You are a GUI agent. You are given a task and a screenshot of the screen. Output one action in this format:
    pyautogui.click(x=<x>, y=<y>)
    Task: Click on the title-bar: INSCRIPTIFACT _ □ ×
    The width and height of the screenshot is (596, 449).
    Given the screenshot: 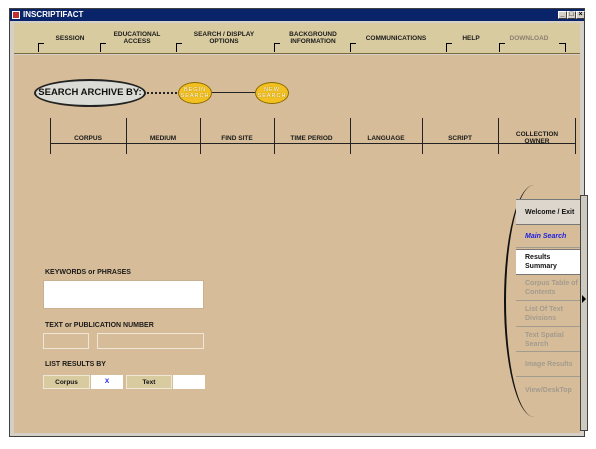 What is the action you would take?
    pyautogui.click(x=297, y=15)
    